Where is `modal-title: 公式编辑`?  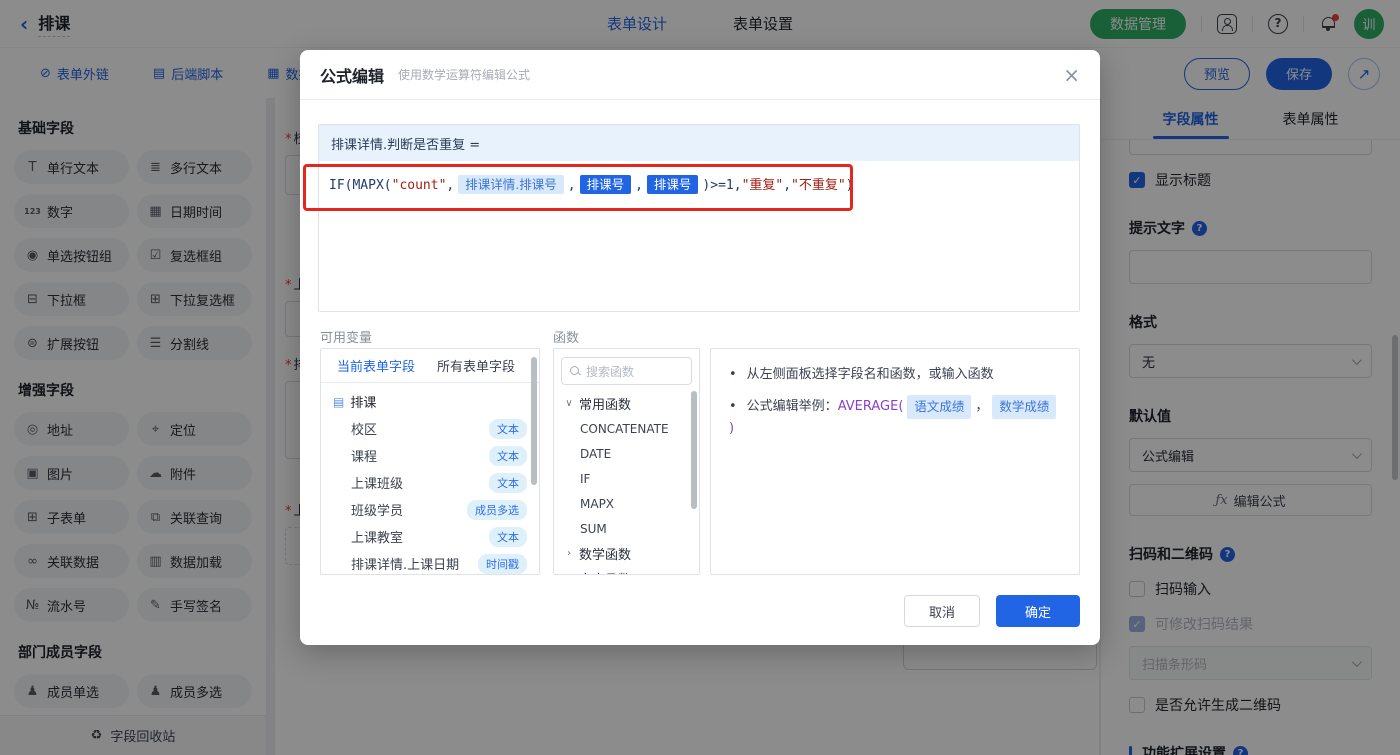
modal-title: 公式编辑 is located at coordinates (352, 76).